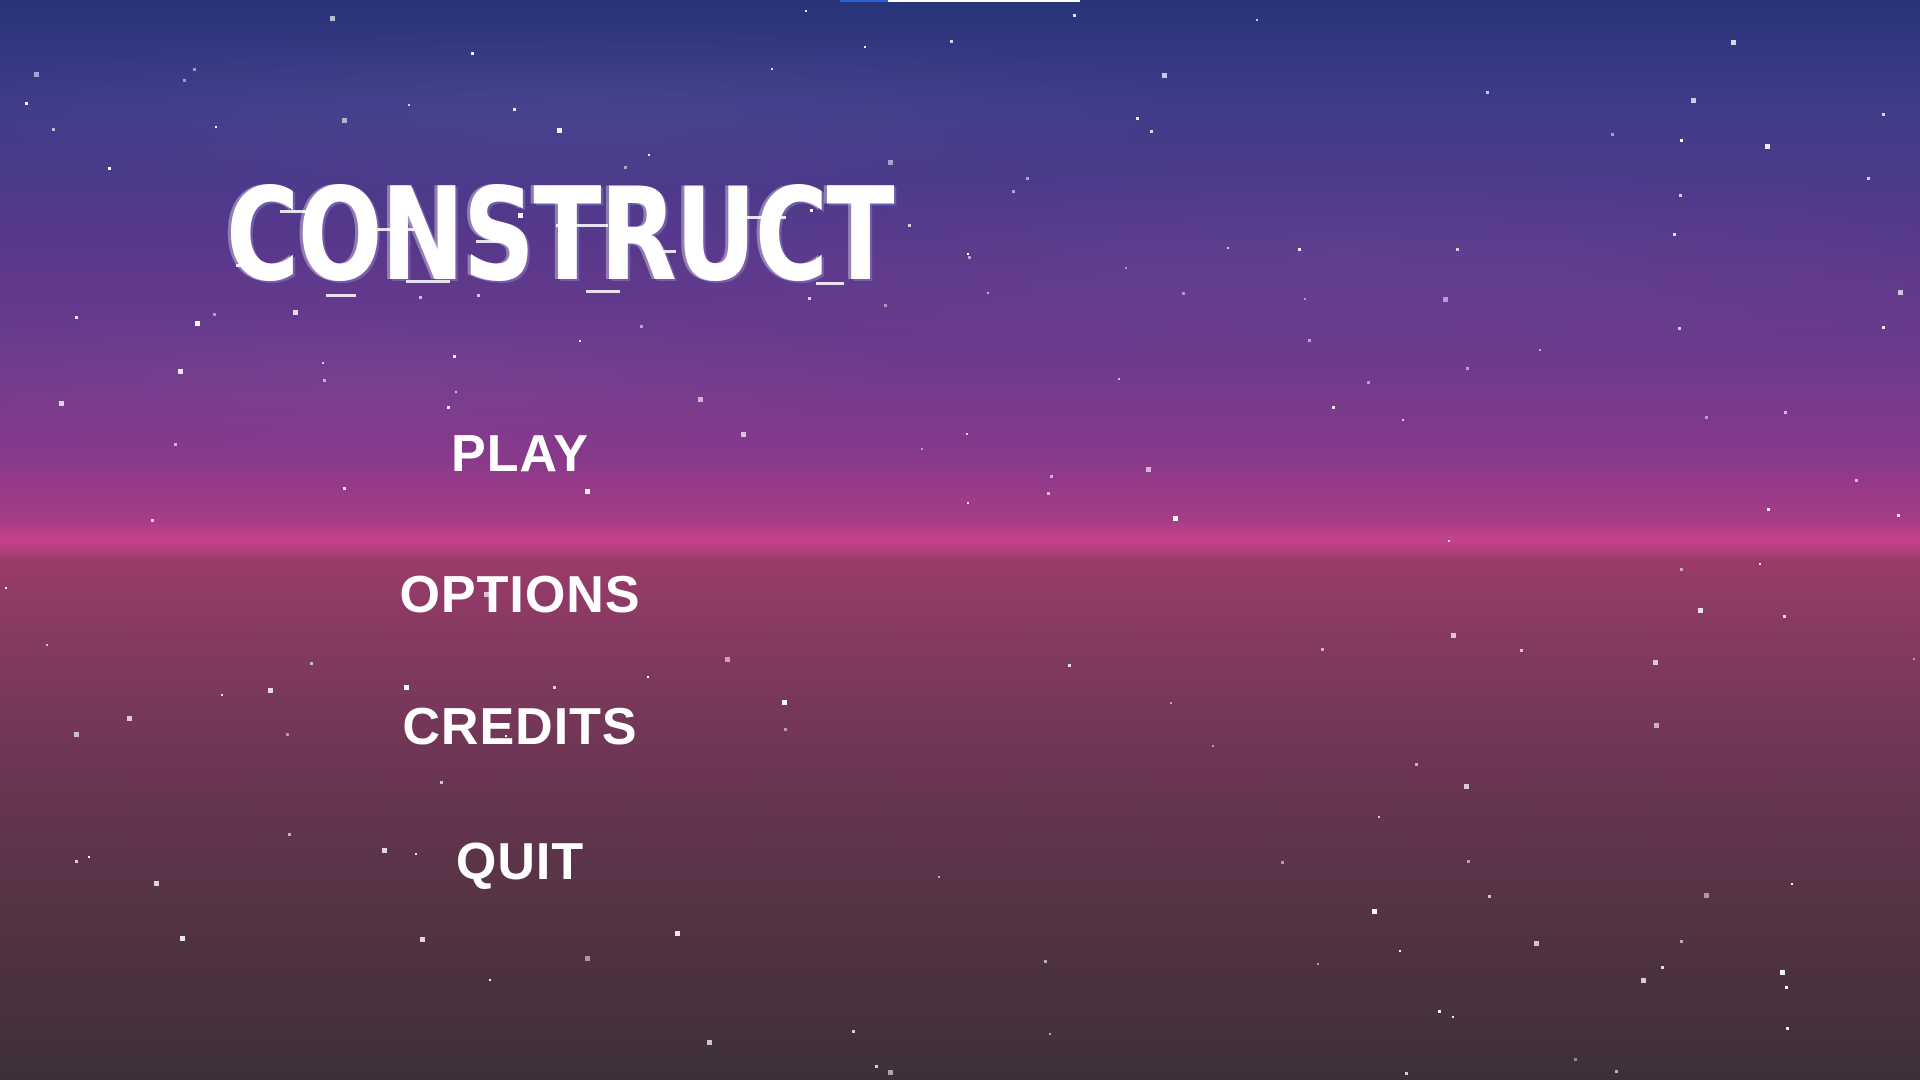 The image size is (1920, 1080). What do you see at coordinates (520, 727) in the screenshot?
I see `credits-button: CREDITS` at bounding box center [520, 727].